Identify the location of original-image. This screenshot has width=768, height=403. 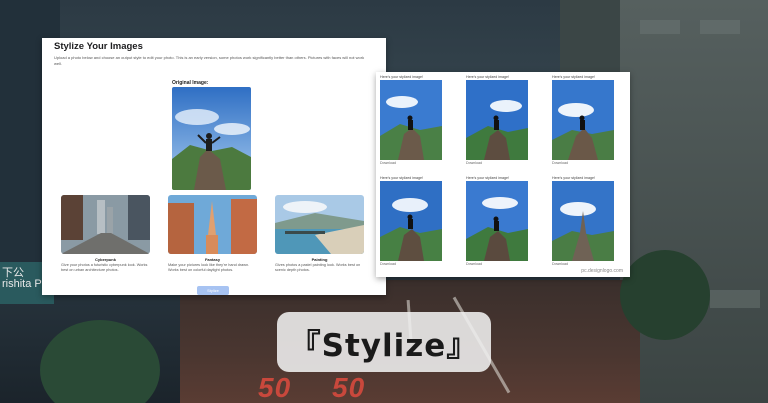
(211, 138).